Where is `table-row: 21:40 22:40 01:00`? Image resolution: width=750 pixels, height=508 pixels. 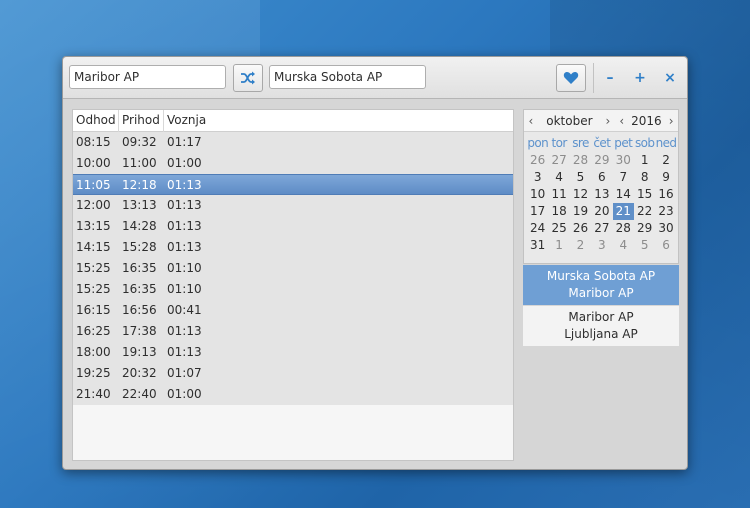 table-row: 21:40 22:40 01:00 is located at coordinates (293, 394).